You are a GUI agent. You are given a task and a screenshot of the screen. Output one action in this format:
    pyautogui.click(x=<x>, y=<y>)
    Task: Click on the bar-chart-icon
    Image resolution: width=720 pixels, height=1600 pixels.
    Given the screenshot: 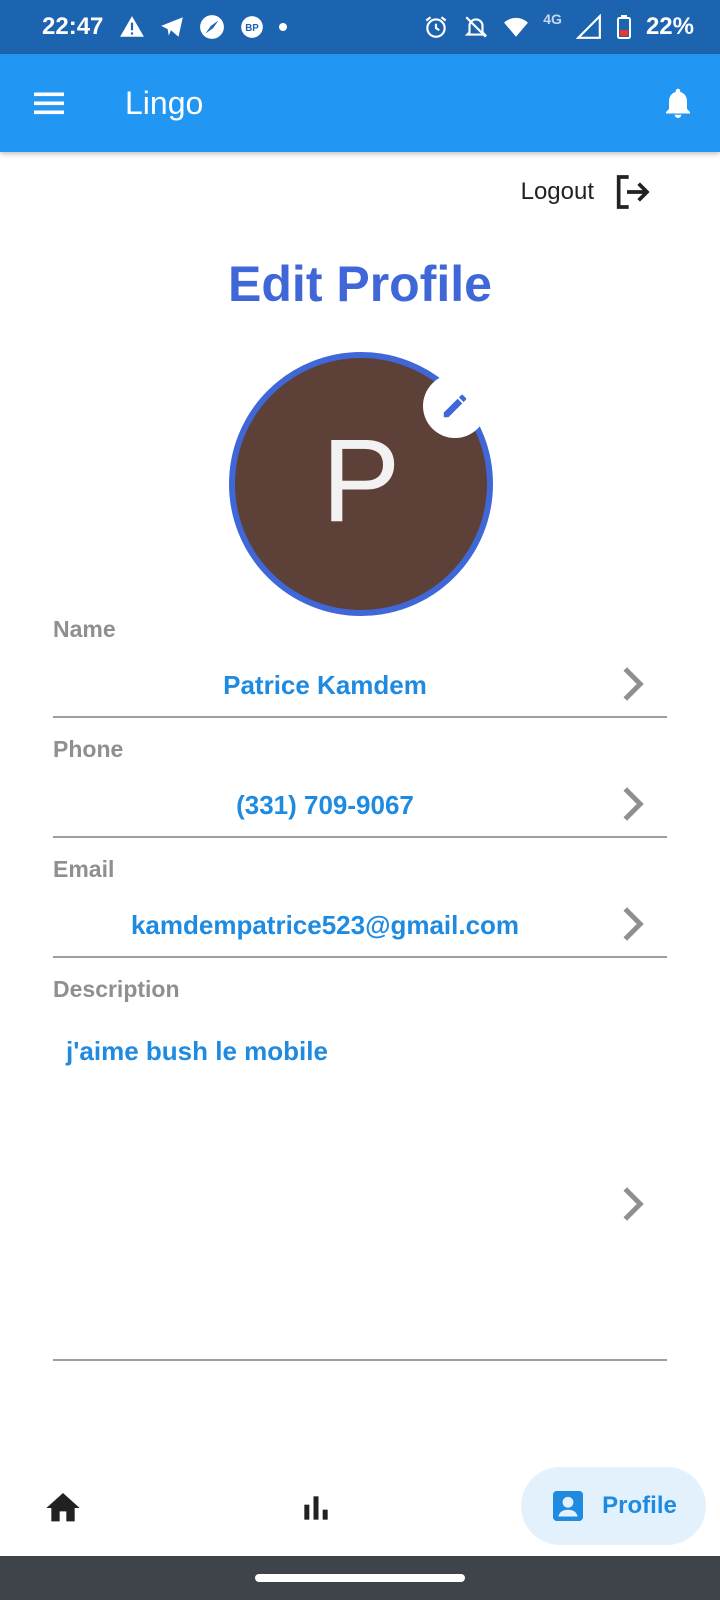 What is the action you would take?
    pyautogui.click(x=316, y=1508)
    